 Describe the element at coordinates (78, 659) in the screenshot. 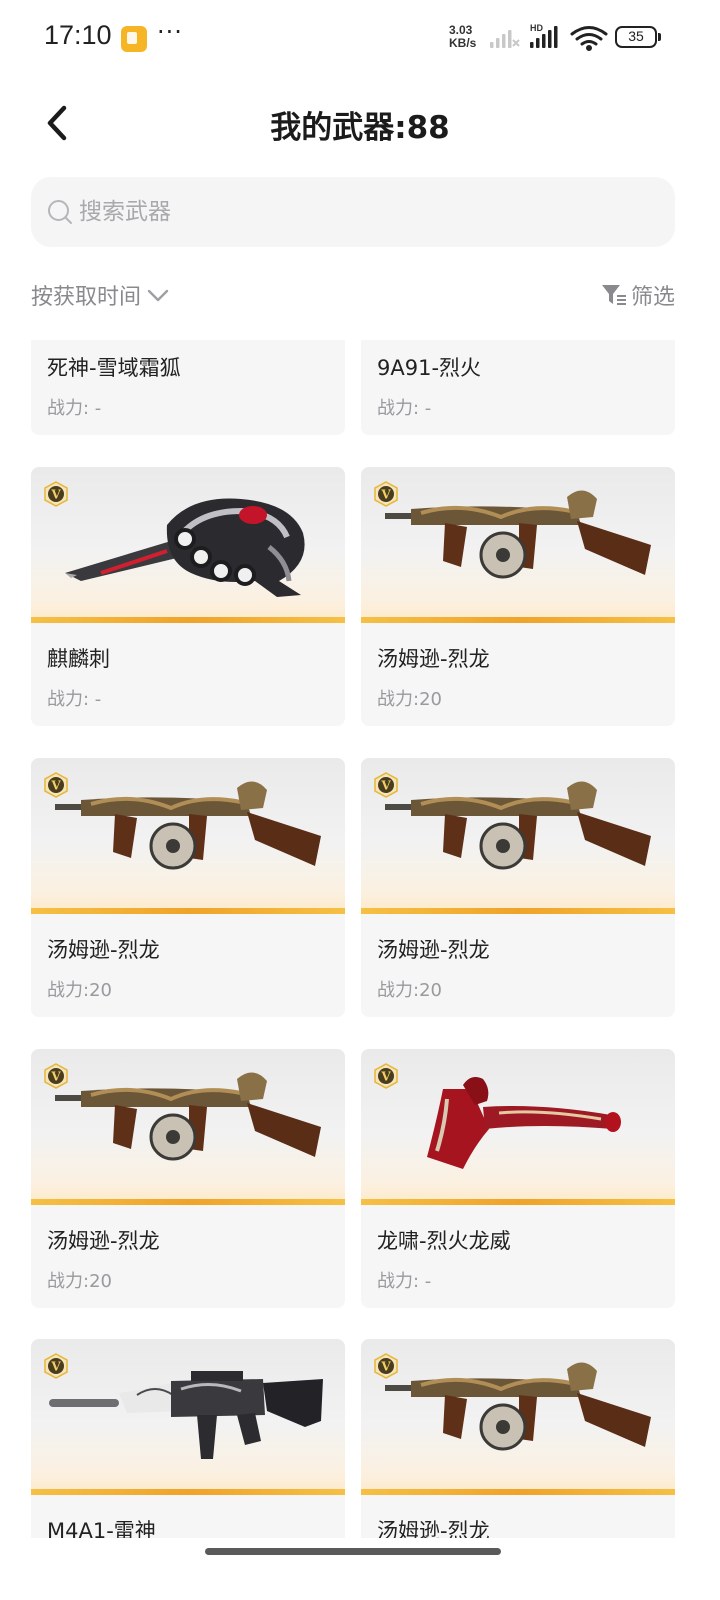

I see `weapon-name: 麒麟刺` at that location.